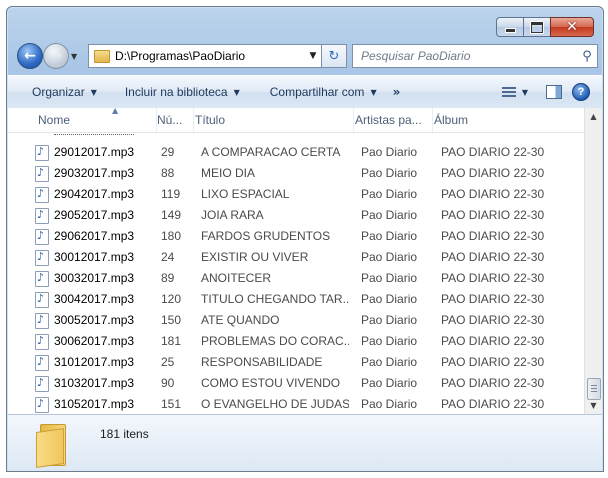 The height and width of the screenshot is (478, 608). Describe the element at coordinates (232, 215) in the screenshot. I see `cell-title: JOIA RARA` at that location.